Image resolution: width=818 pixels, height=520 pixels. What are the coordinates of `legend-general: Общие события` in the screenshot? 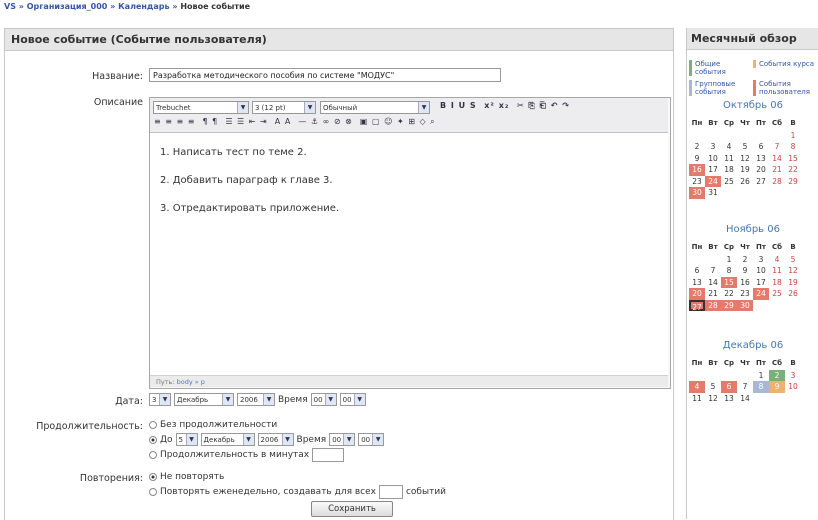 It's located at (721, 68).